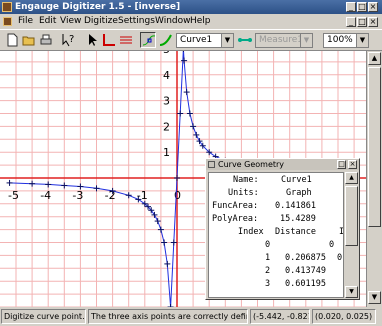  I want to click on funcarea-label: FuncArea:, so click(235, 206).